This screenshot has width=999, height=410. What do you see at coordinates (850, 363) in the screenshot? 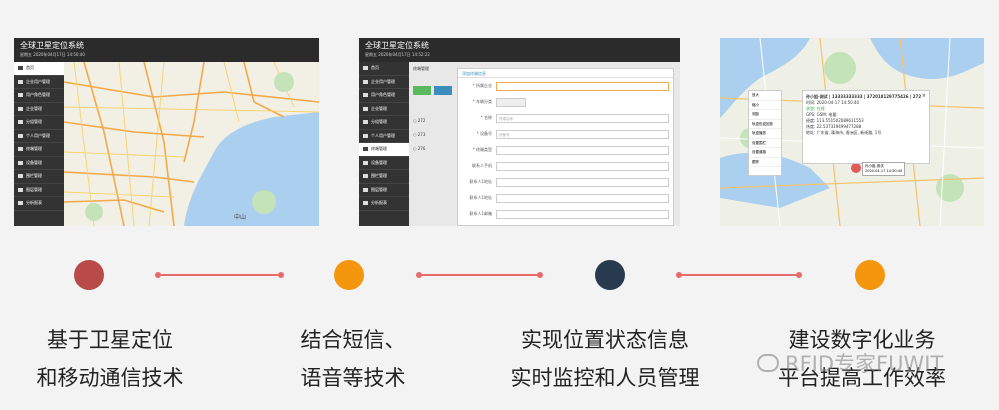
I see `watermark: RFID专家FUWIT` at bounding box center [850, 363].